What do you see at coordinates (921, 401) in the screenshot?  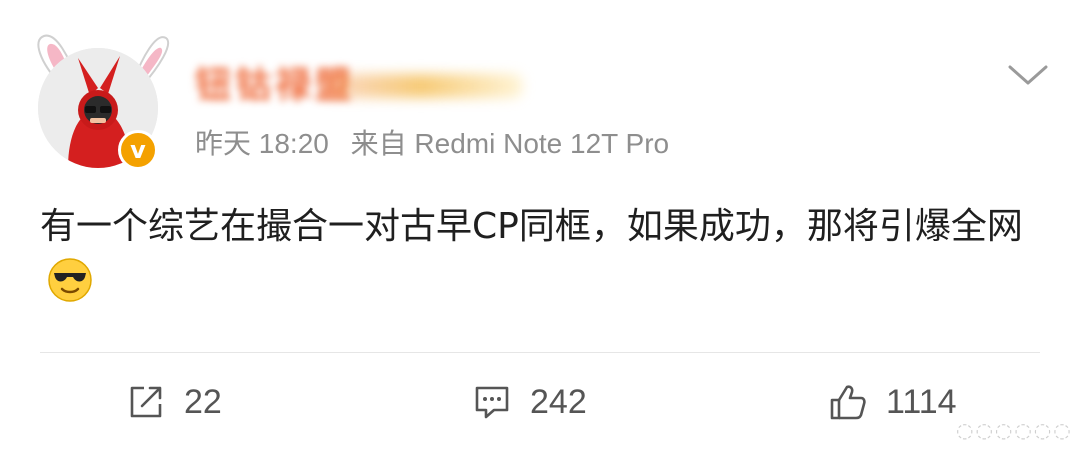 I see `like-count: 1114` at bounding box center [921, 401].